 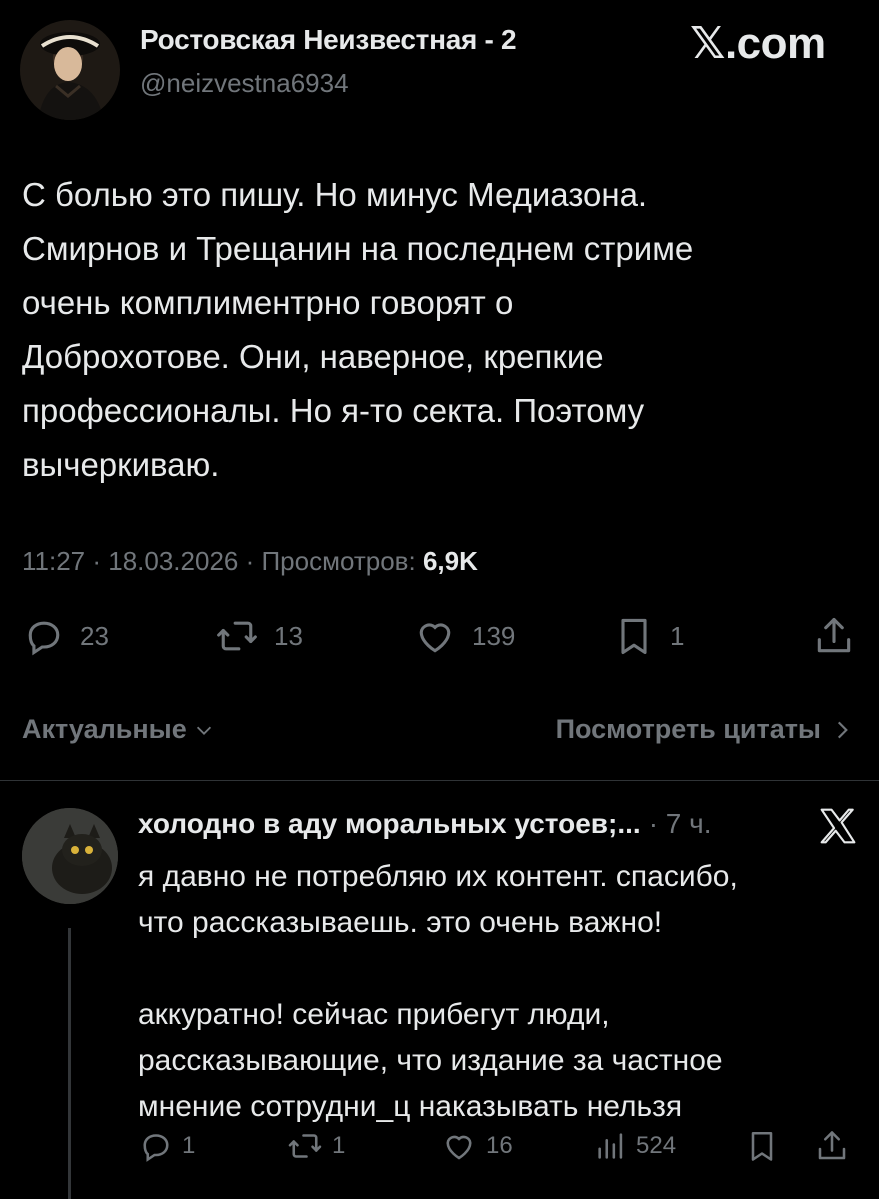 What do you see at coordinates (610, 1146) in the screenshot?
I see `views-icon` at bounding box center [610, 1146].